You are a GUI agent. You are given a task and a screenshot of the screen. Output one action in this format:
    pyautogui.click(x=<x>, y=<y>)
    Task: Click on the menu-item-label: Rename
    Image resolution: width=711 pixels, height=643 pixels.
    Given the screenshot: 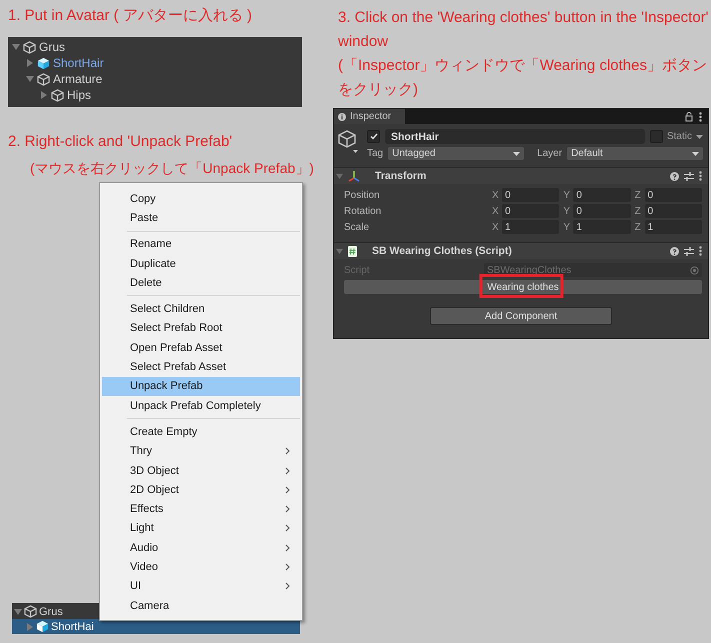 What is the action you would take?
    pyautogui.click(x=151, y=244)
    